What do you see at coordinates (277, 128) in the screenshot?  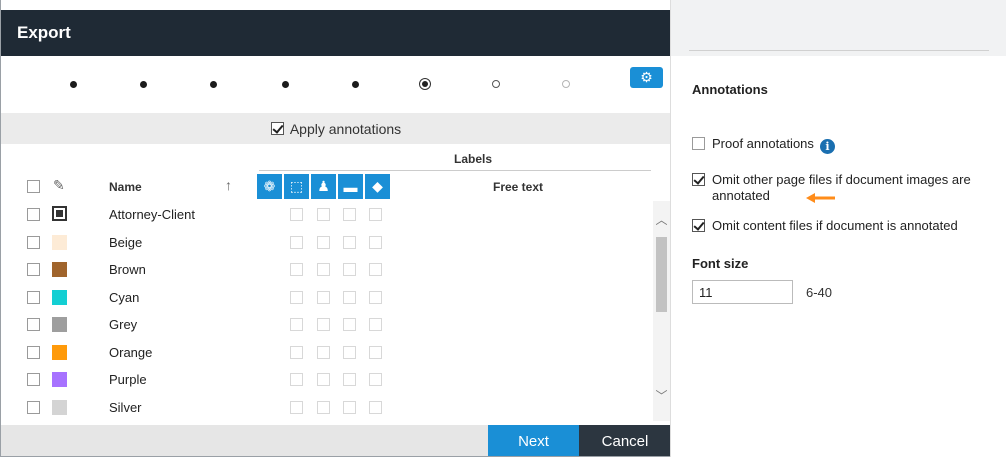 I see `apply-annotations-checkbox` at bounding box center [277, 128].